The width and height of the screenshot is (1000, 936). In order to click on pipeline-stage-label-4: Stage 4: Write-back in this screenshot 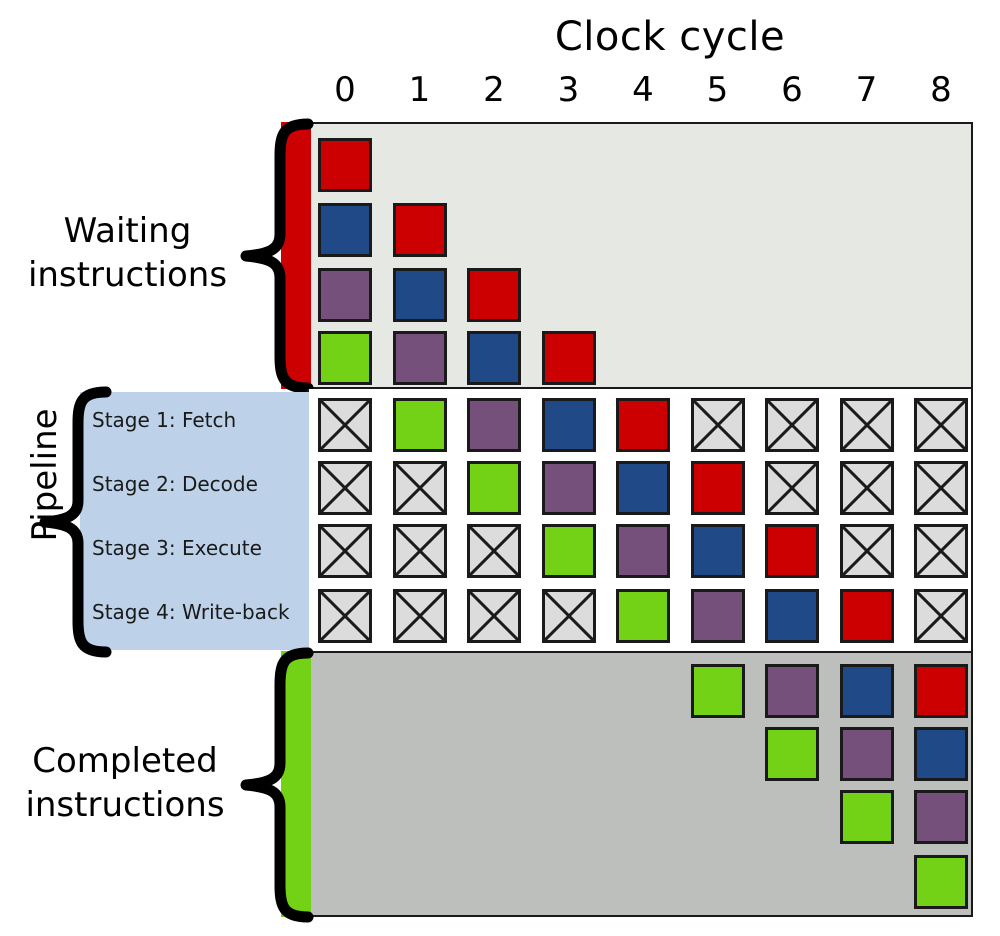, I will do `click(191, 612)`.